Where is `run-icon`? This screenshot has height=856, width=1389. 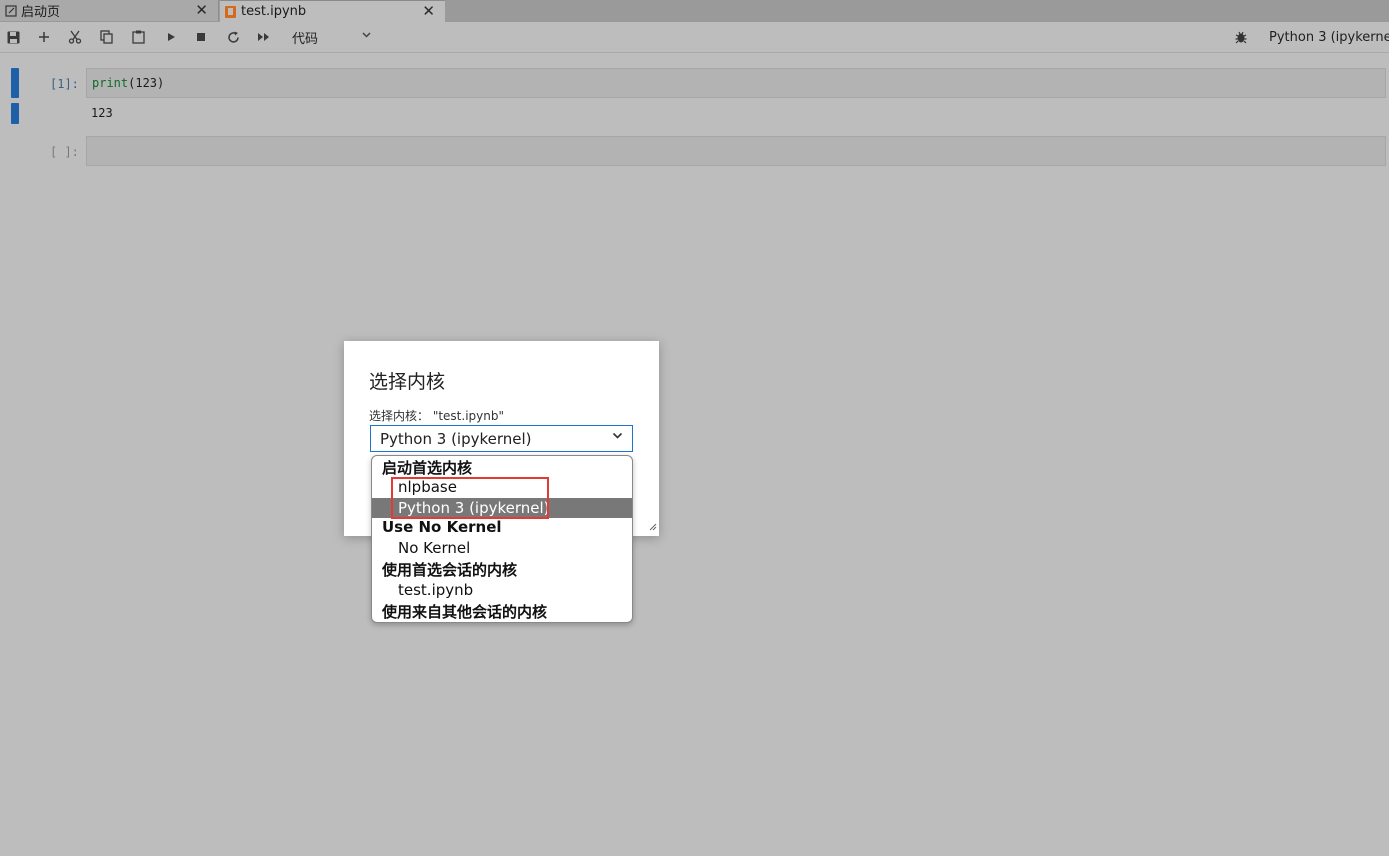
run-icon is located at coordinates (171, 37).